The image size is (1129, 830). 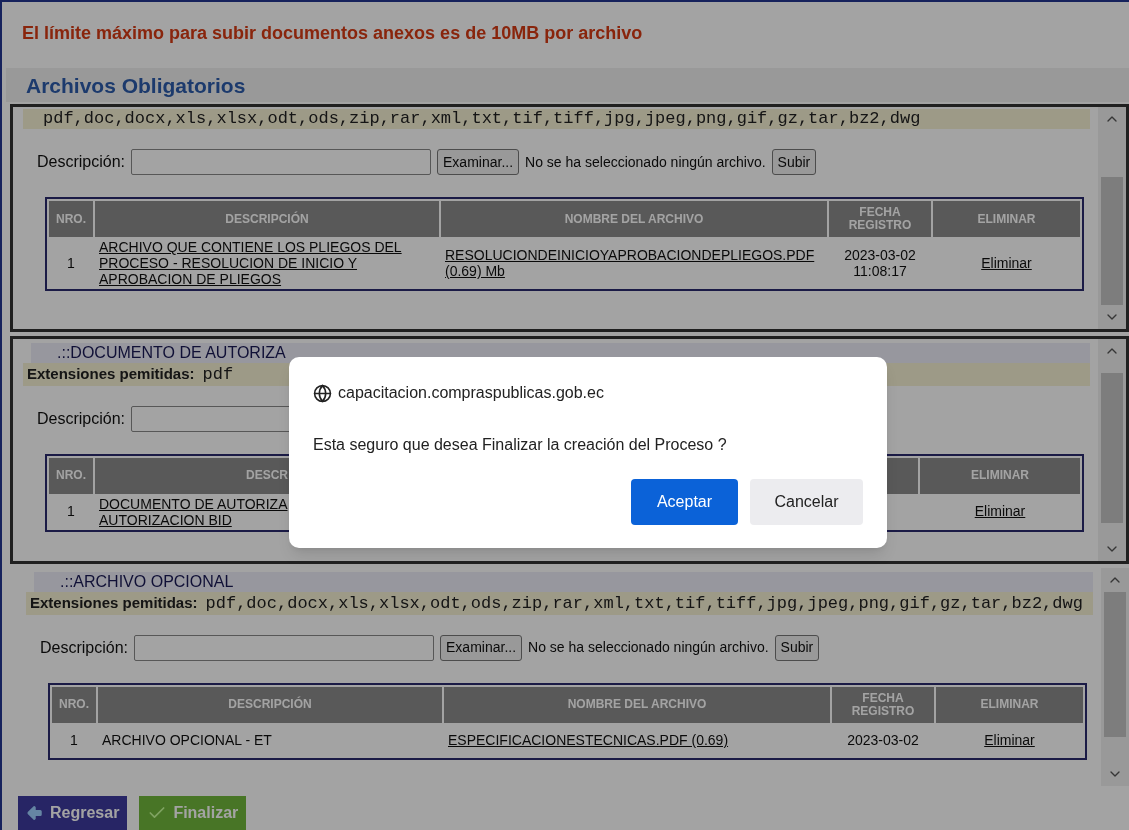 What do you see at coordinates (332, 33) in the screenshot?
I see `upload-limit-notice: El límite máximo para subir documentos anexos es de 10MB por archivo` at bounding box center [332, 33].